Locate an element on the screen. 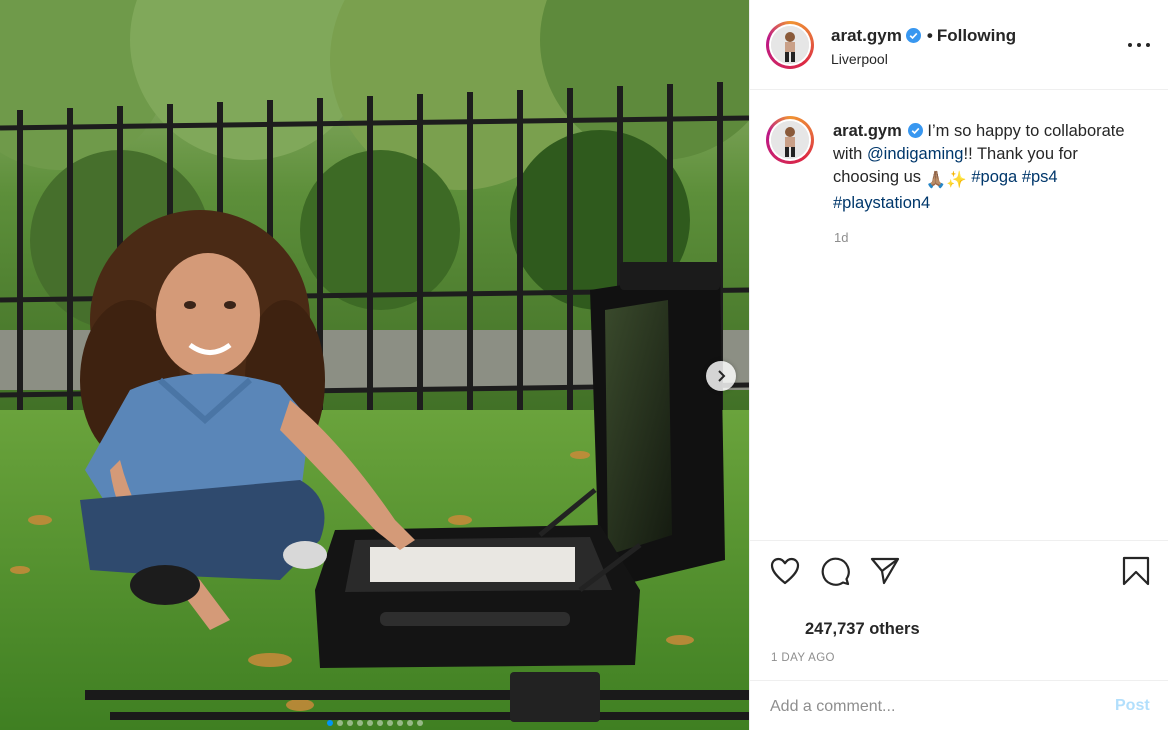  post-actions is located at coordinates (959, 570).